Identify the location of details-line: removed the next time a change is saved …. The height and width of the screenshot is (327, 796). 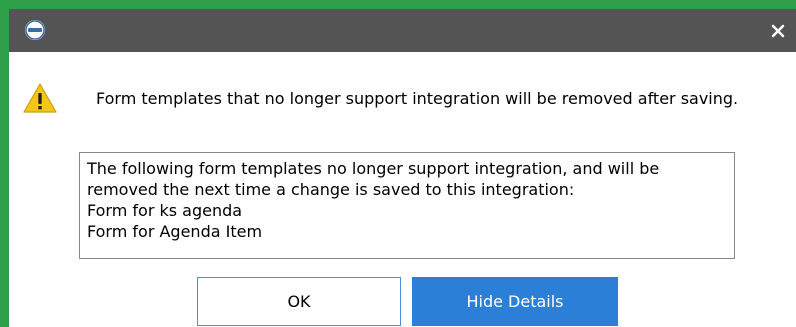
(331, 189).